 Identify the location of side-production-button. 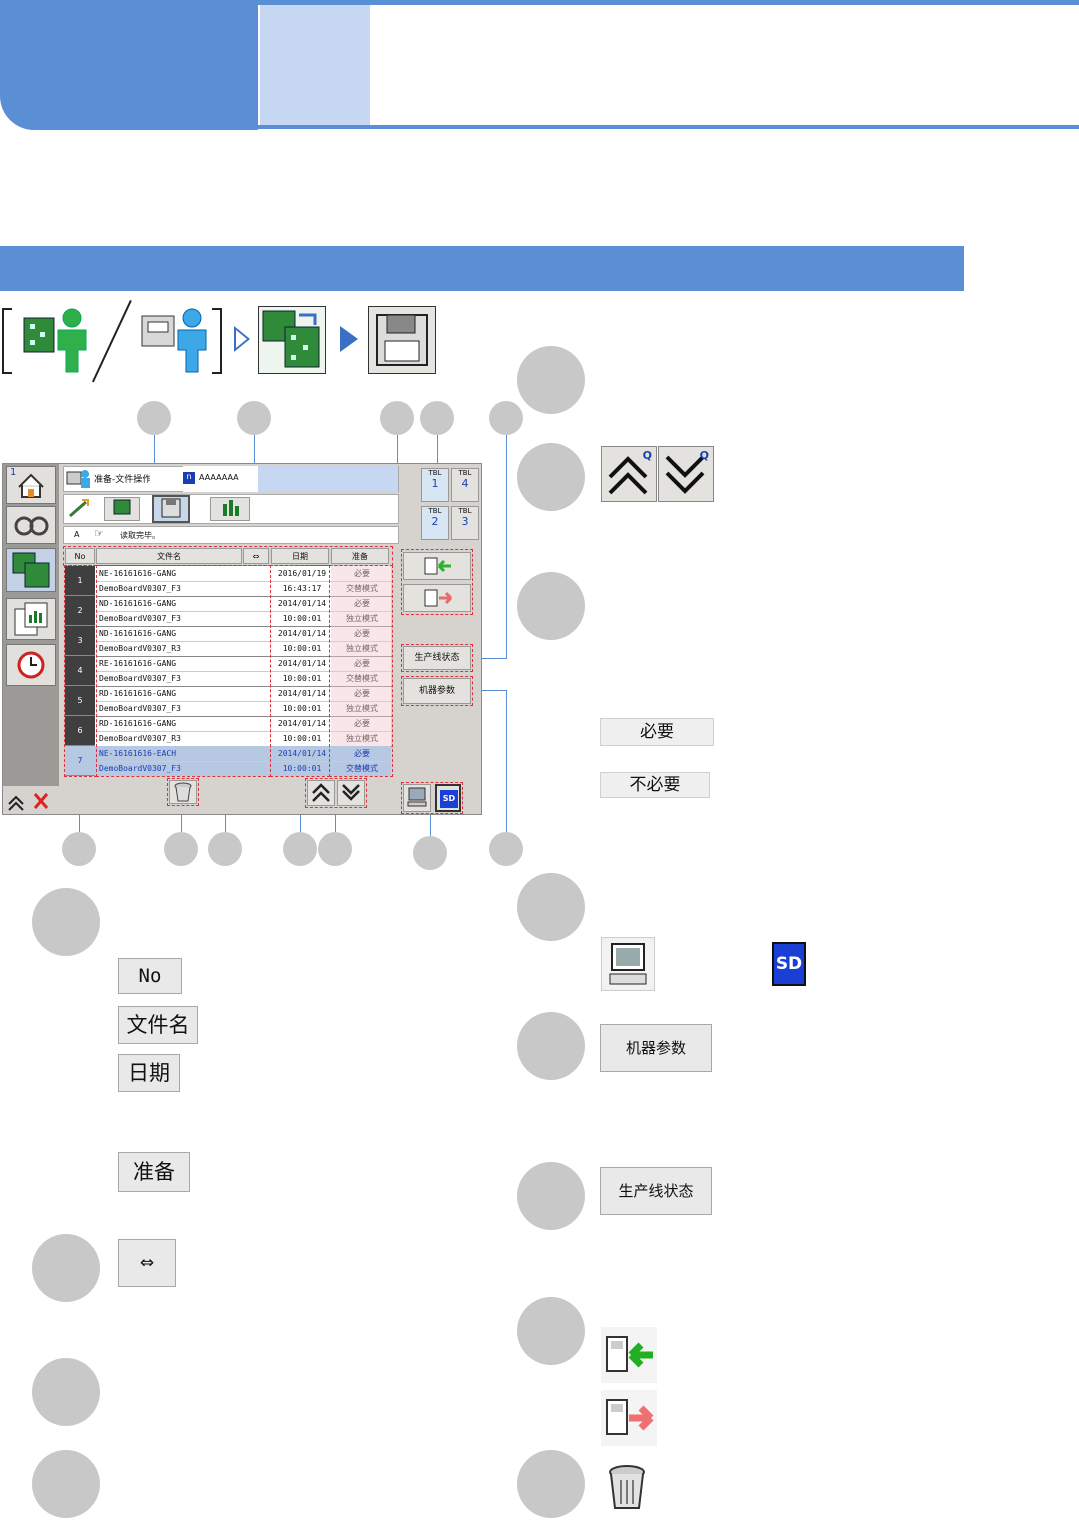
(31, 525).